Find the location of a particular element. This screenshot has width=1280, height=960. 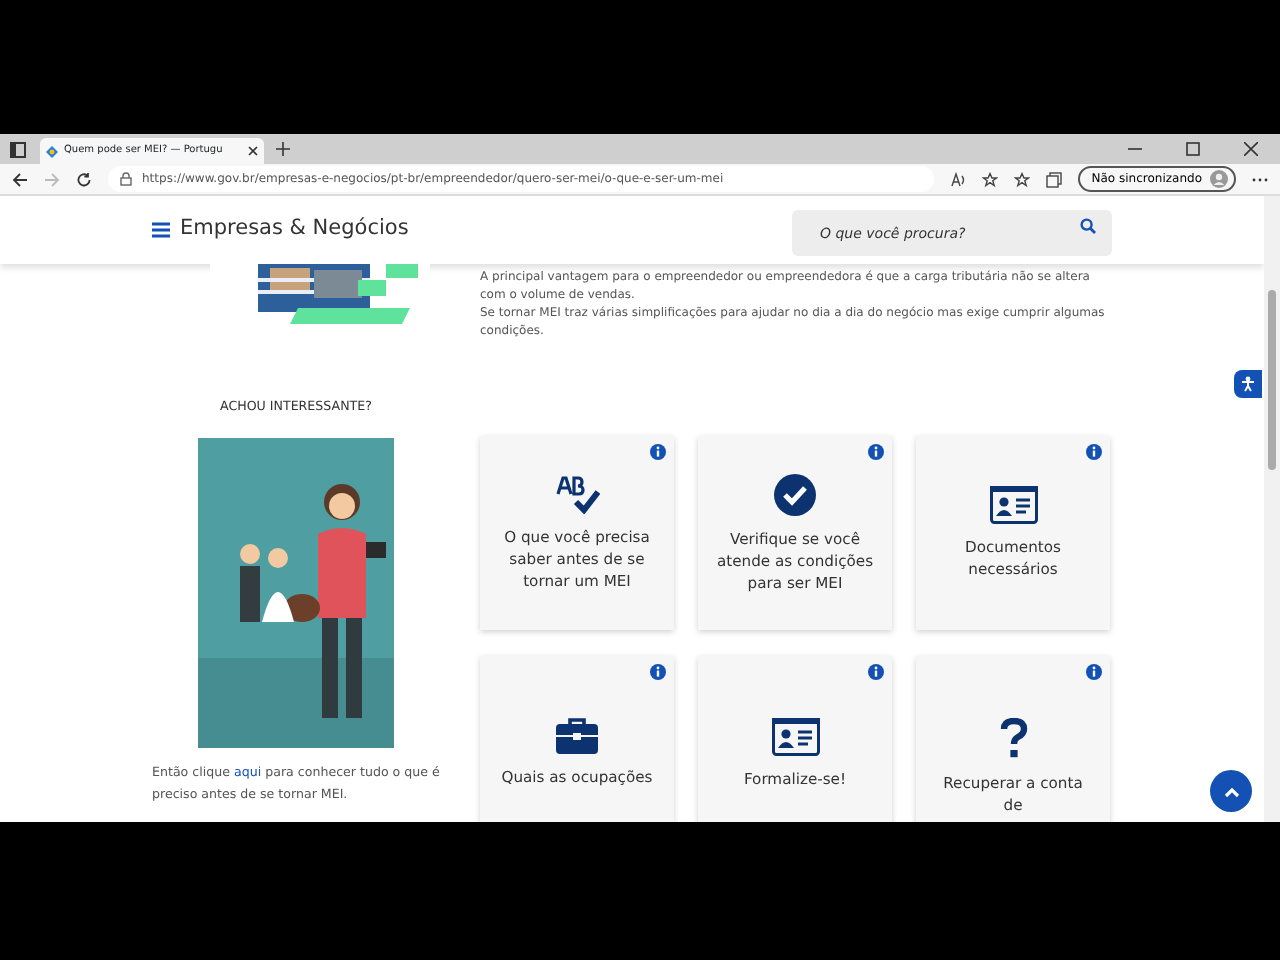

collections-icon is located at coordinates (1053, 179).